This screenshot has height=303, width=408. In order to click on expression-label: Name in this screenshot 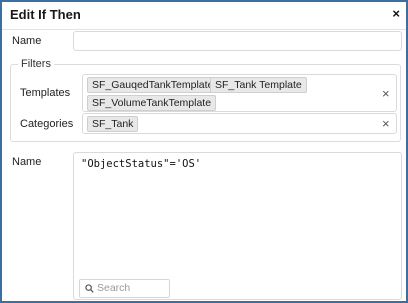, I will do `click(27, 162)`.